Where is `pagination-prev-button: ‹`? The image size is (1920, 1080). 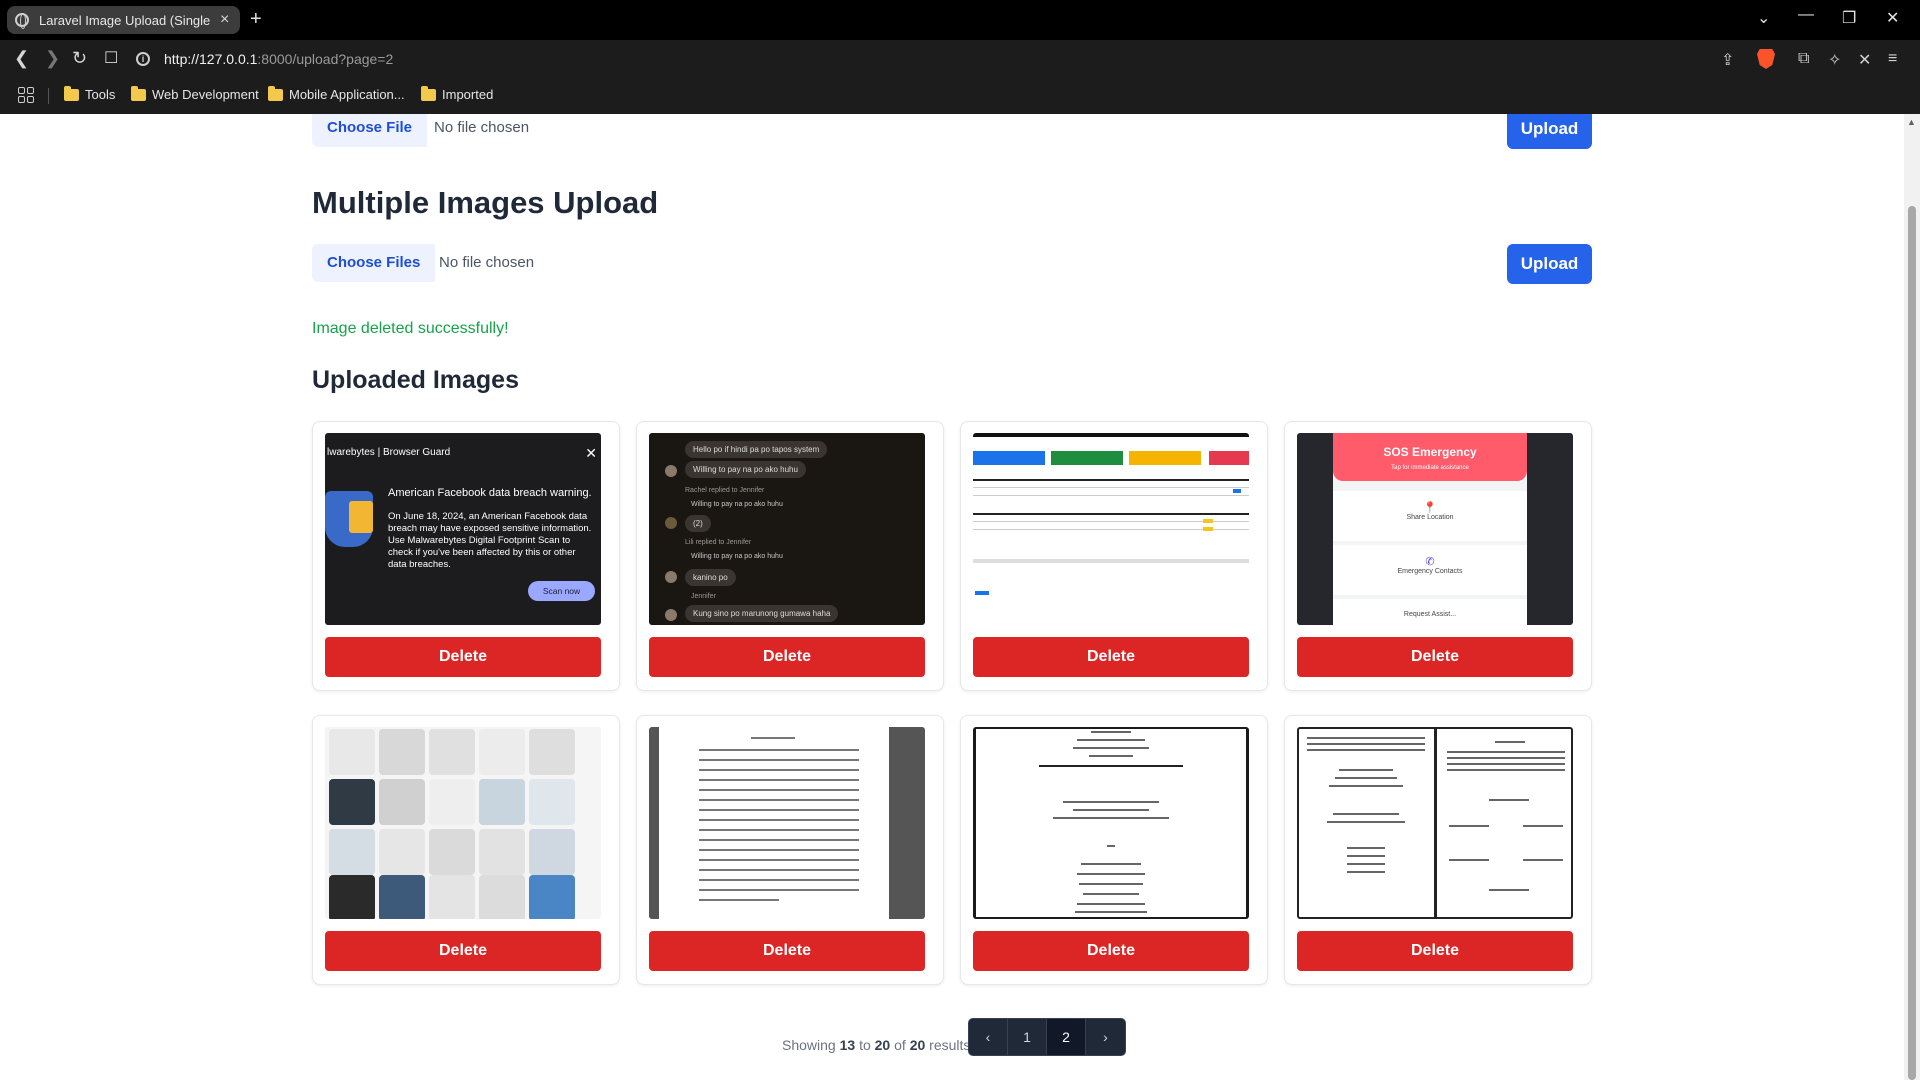 pagination-prev-button: ‹ is located at coordinates (988, 1037).